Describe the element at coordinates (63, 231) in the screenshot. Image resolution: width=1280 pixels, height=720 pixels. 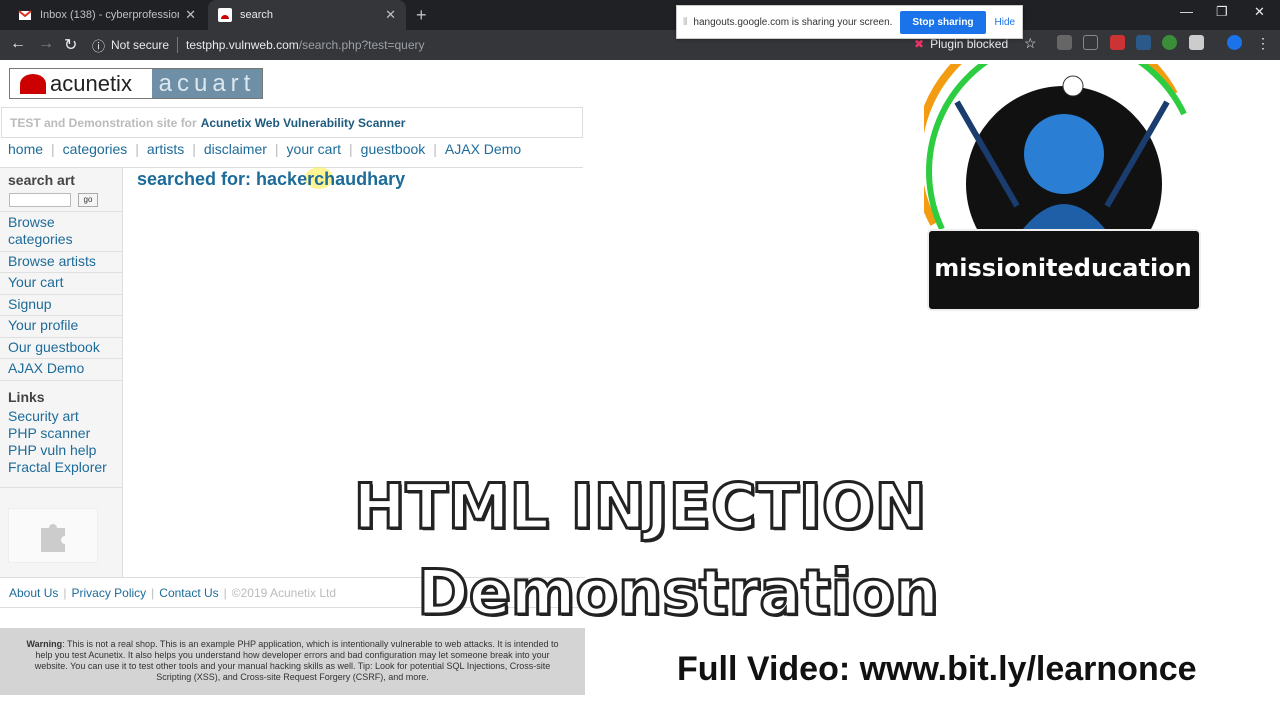
I see `menu-browse-categories: Browse categories` at that location.